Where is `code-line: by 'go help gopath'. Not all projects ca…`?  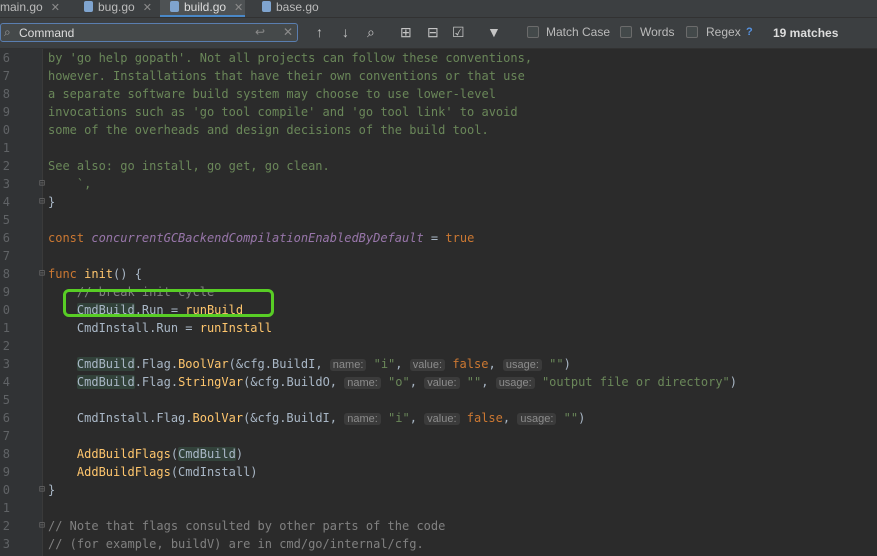 code-line: by 'go help gopath'. Not all projects ca… is located at coordinates (290, 58).